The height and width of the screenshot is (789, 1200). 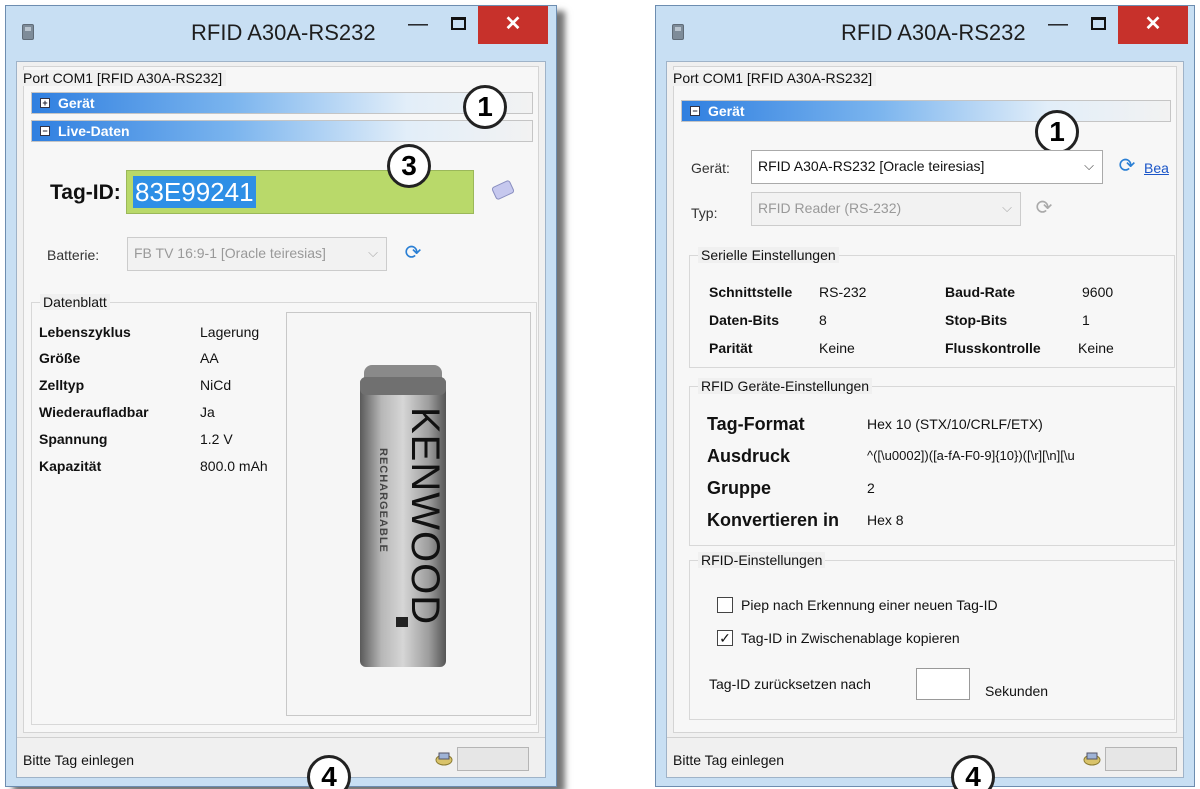 I want to click on geraet-label: Gerät:, so click(x=710, y=168).